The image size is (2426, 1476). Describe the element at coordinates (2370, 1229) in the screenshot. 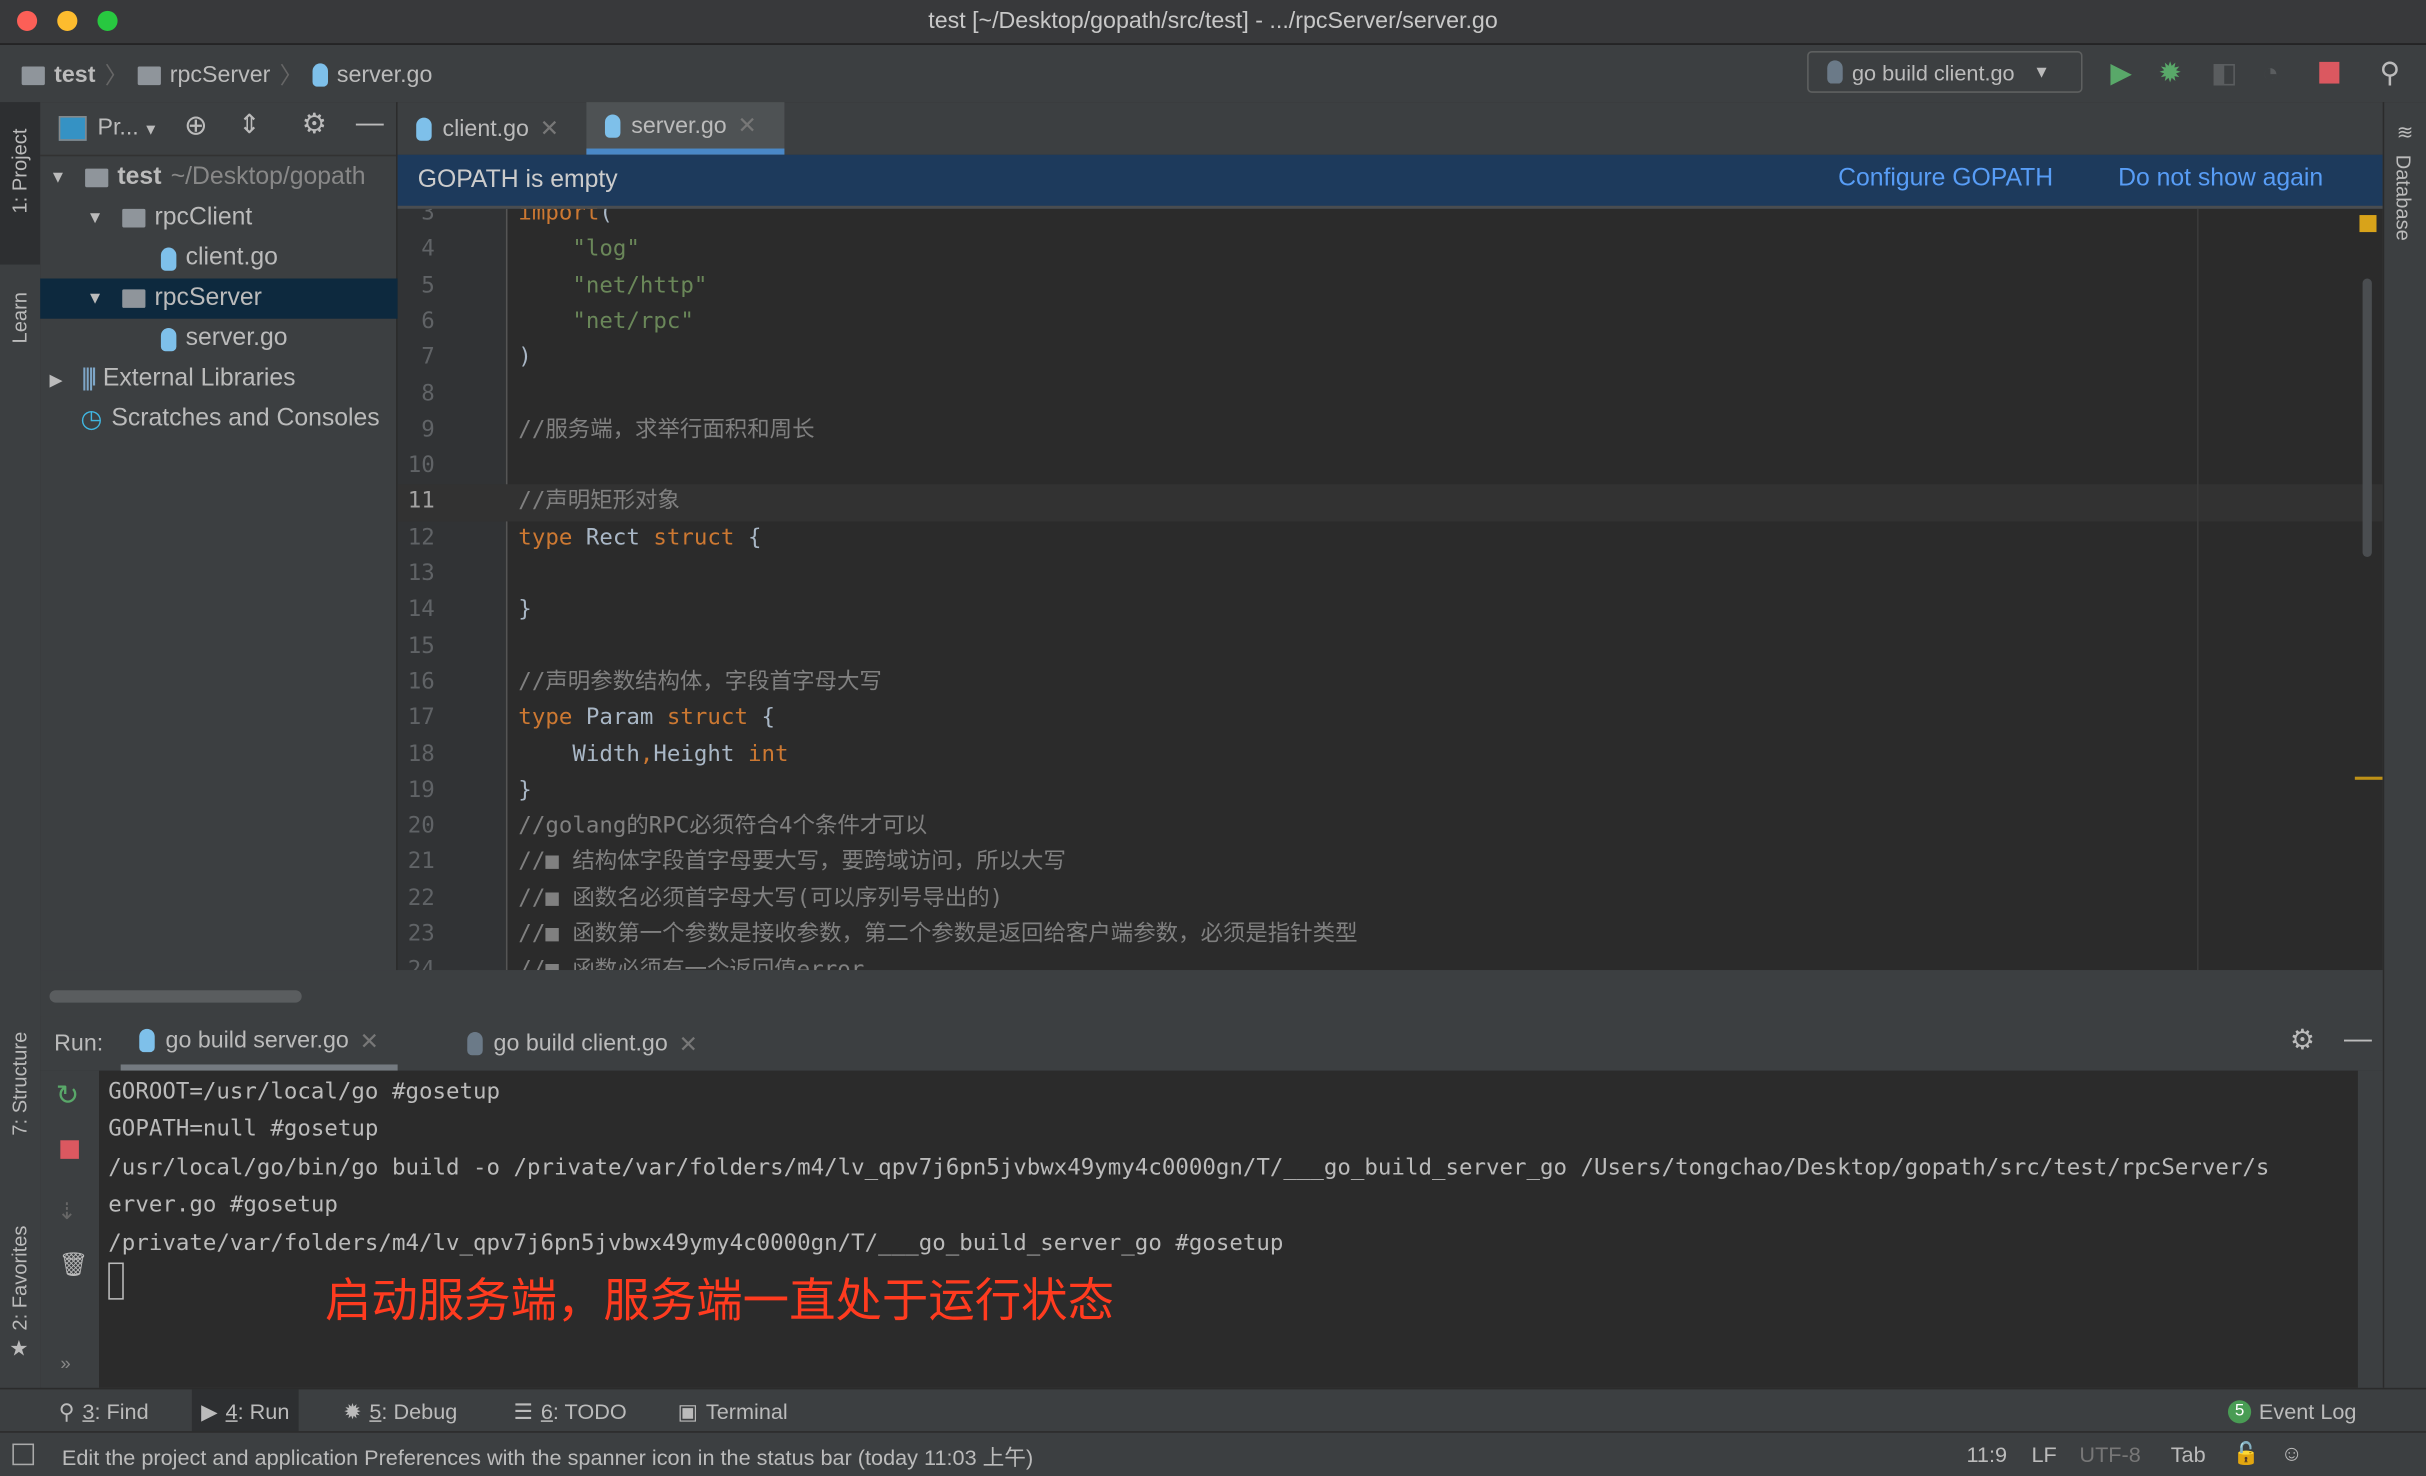

I see `console-scrollbar` at that location.